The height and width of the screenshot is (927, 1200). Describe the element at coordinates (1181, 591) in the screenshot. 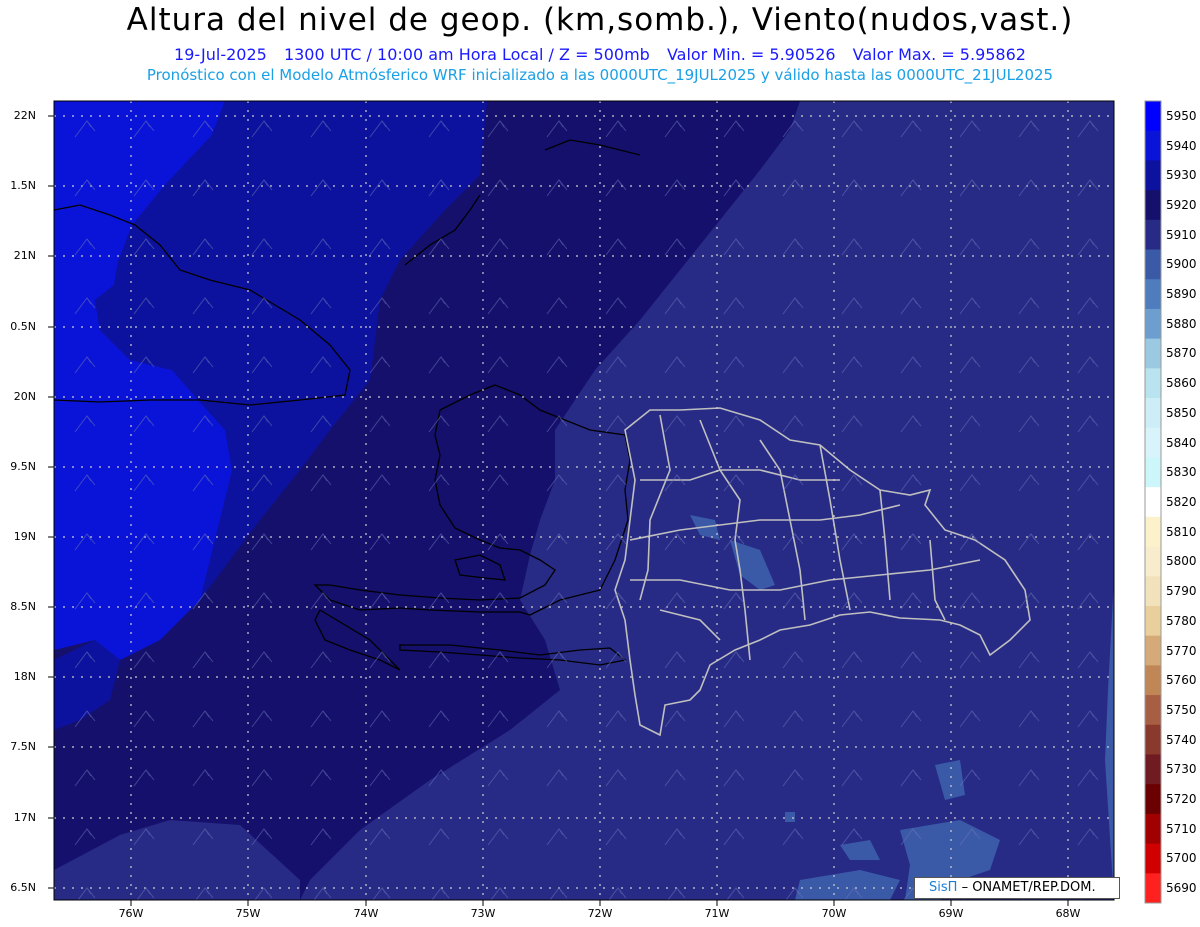

I see `colorbar-label: 5790` at that location.